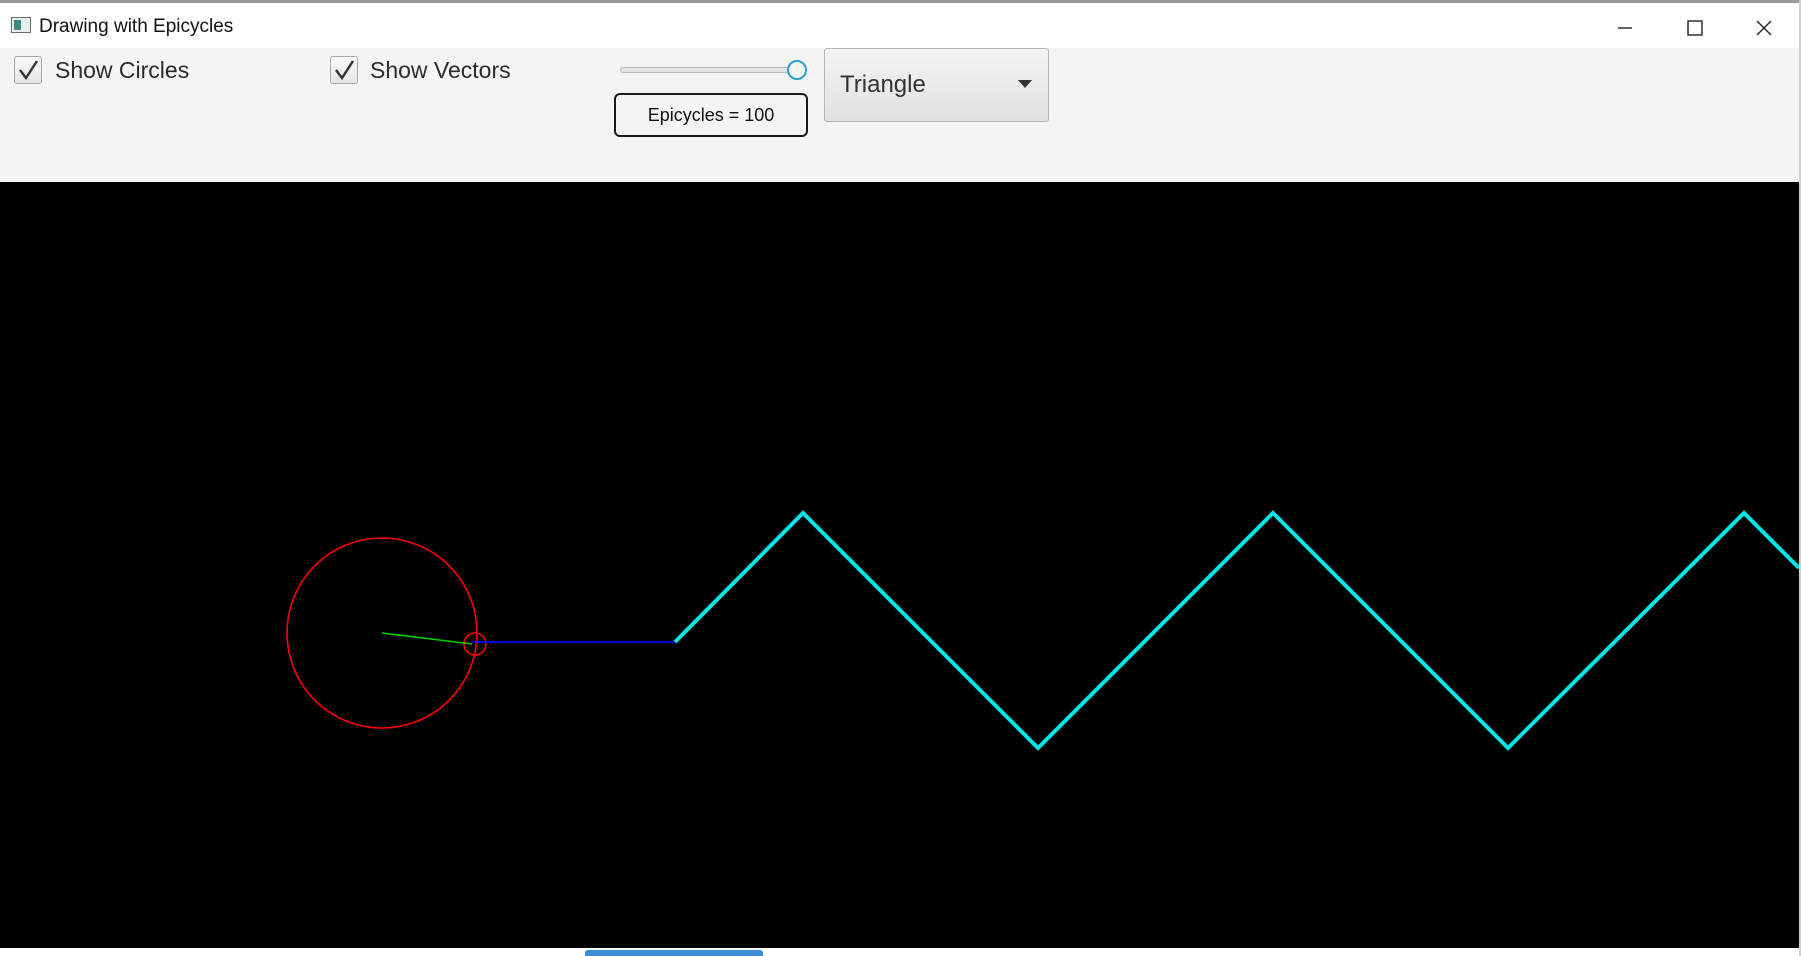 Image resolution: width=1801 pixels, height=956 pixels. What do you see at coordinates (427, 638) in the screenshot?
I see `epicycle-vector` at bounding box center [427, 638].